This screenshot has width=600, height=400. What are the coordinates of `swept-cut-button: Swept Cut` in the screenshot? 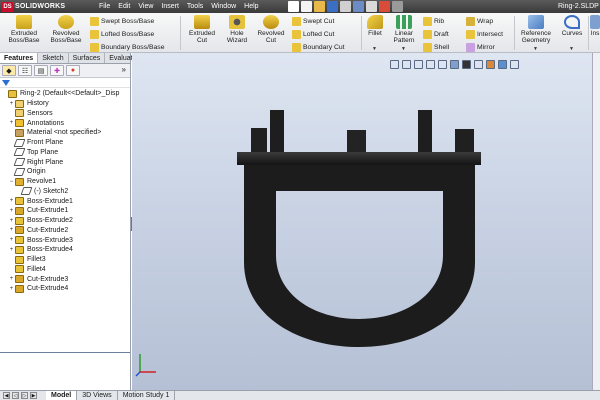 It's located at (313, 21).